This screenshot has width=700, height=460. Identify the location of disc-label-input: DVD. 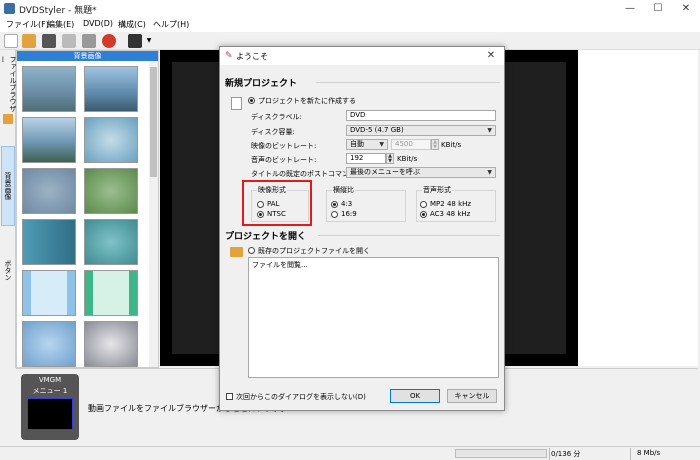
(421, 115).